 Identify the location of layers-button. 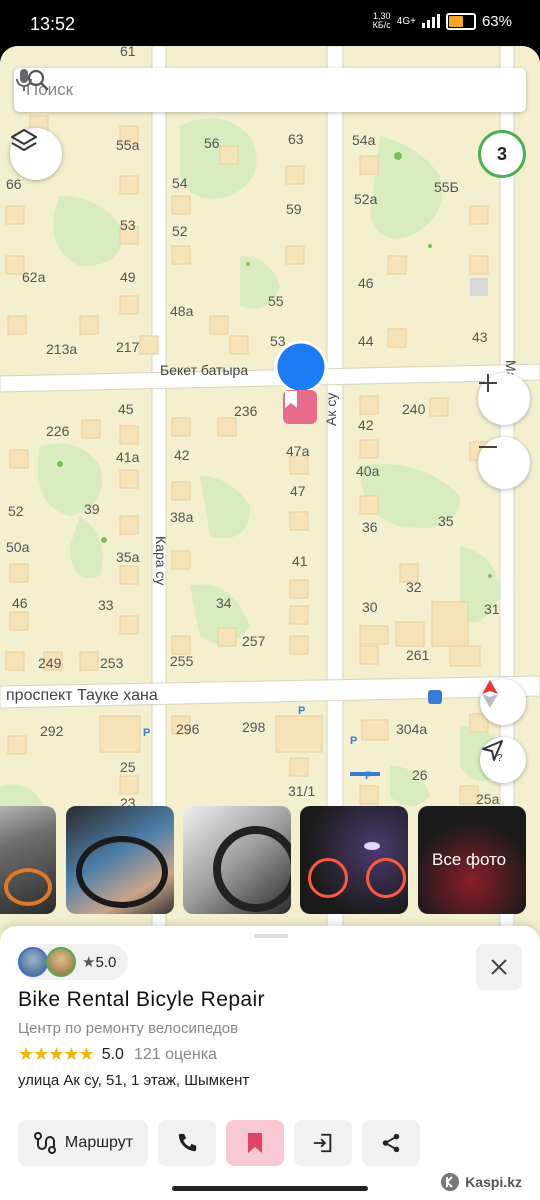
(36, 154).